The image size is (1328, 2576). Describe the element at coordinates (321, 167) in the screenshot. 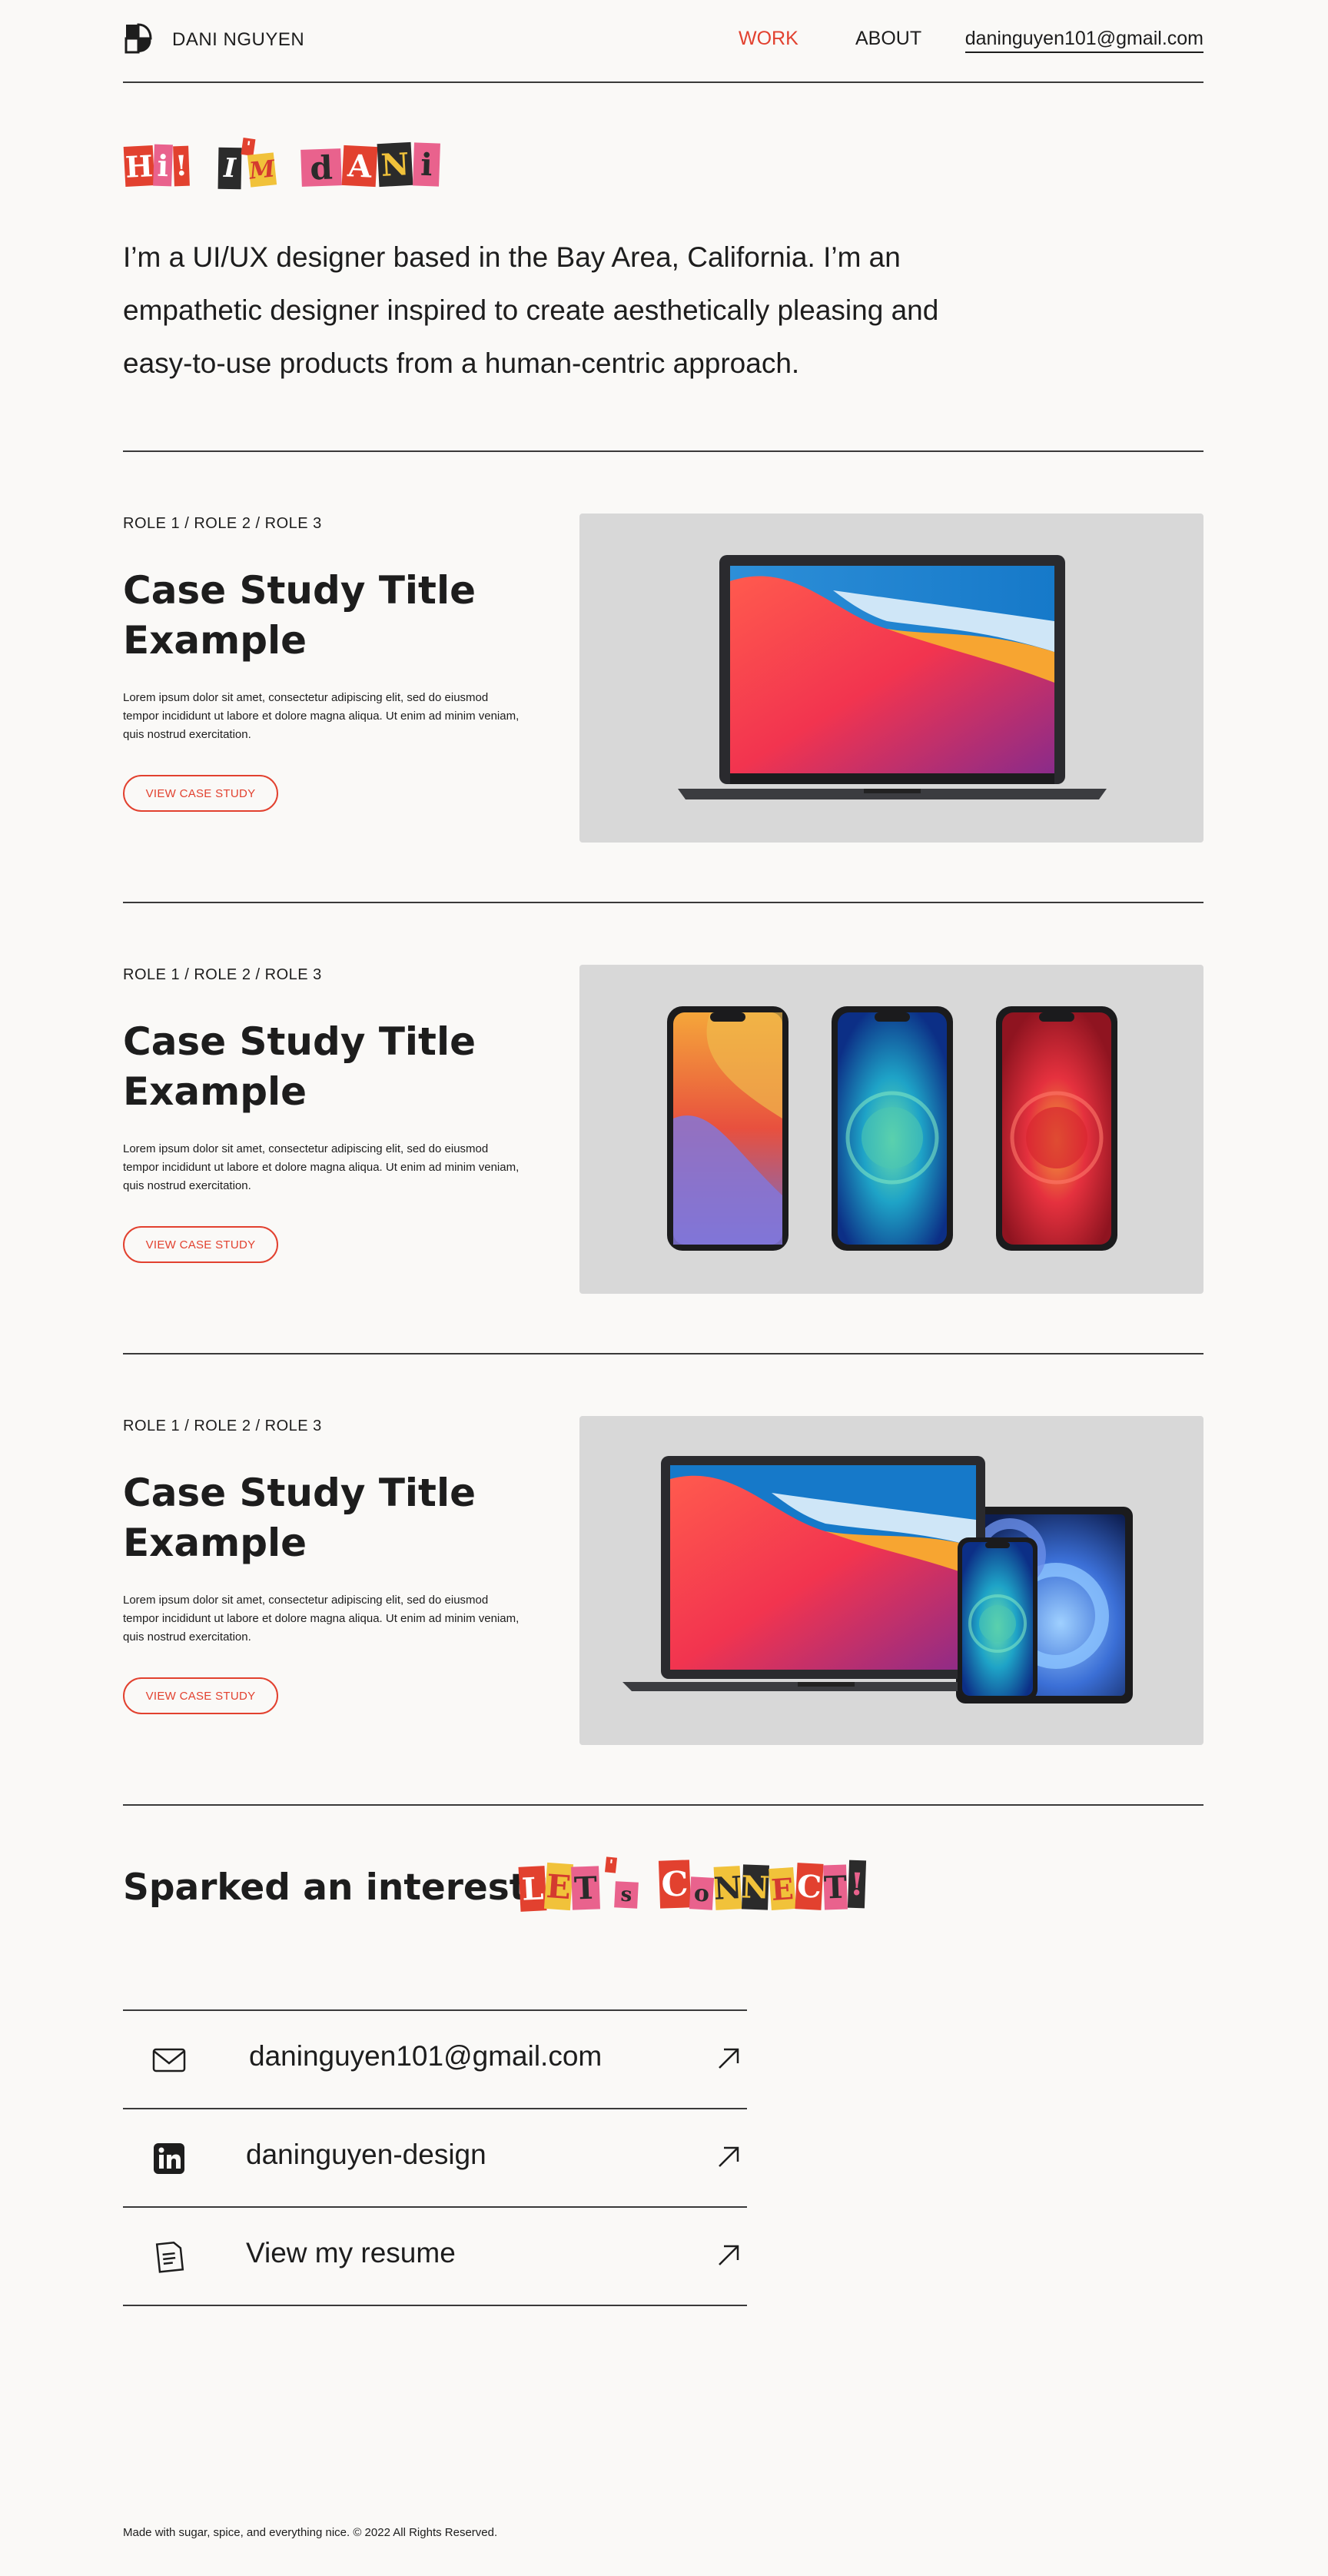

I see `letter-tile: d` at that location.